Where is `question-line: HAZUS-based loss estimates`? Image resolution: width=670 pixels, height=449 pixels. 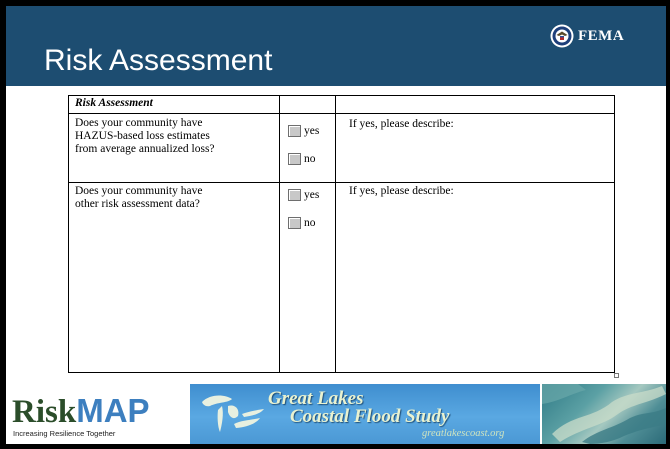
question-line: HAZUS-based loss estimates is located at coordinates (142, 136).